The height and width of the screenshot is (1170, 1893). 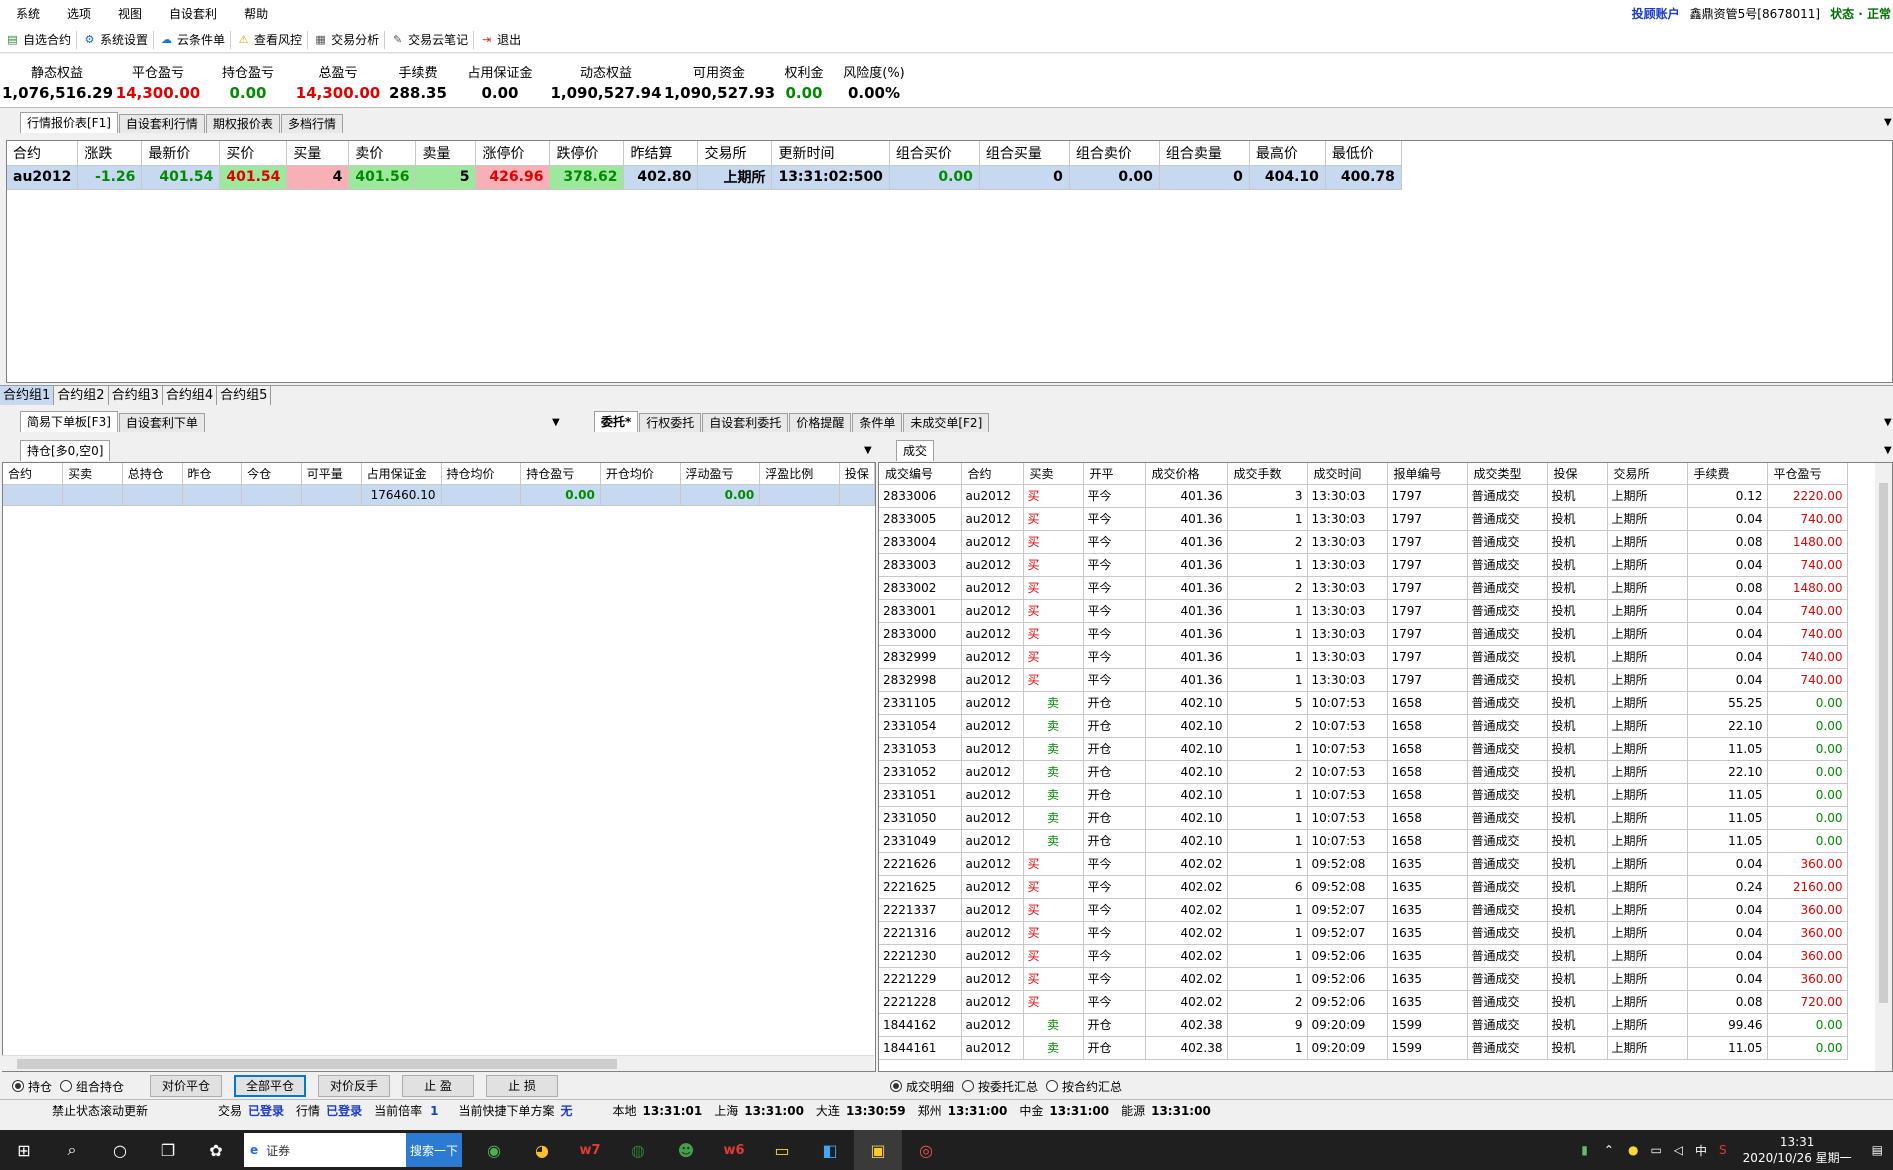 What do you see at coordinates (446, 153) in the screenshot?
I see `quote-header-cell: 卖量` at bounding box center [446, 153].